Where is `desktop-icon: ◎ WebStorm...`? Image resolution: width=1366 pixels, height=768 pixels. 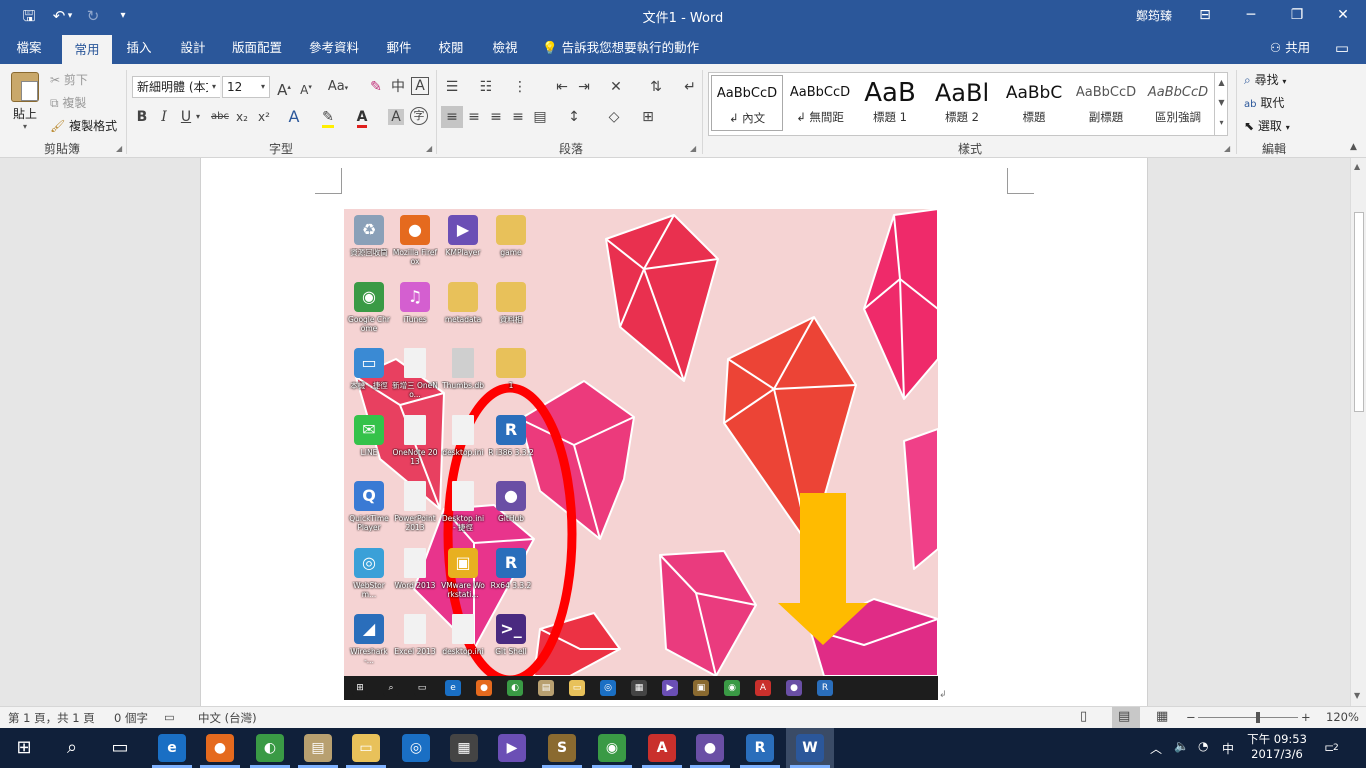 desktop-icon: ◎ WebStorm... is located at coordinates (369, 573).